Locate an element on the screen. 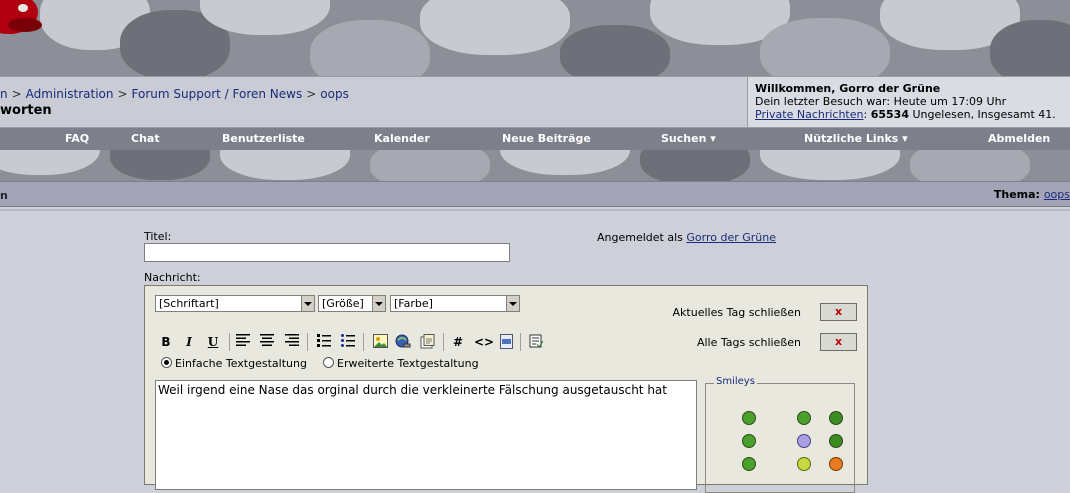 The height and width of the screenshot is (493, 1070). welcome-greeting: Willkommen, Gorro der Grüne is located at coordinates (848, 88).